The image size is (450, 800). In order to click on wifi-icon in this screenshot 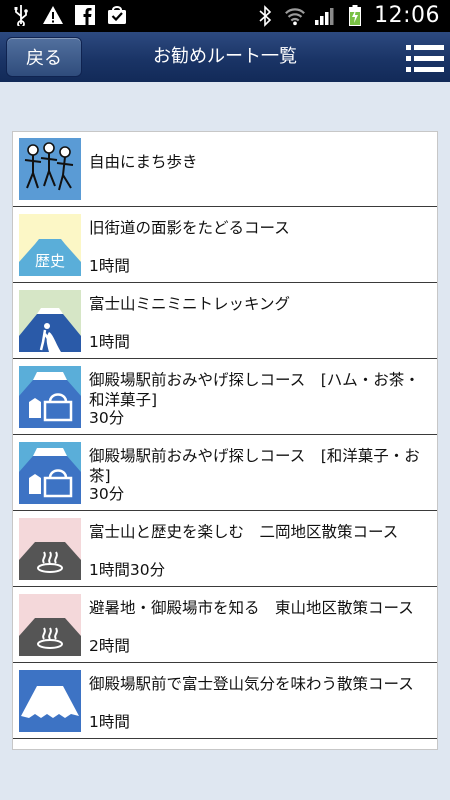, I will do `click(295, 16)`.